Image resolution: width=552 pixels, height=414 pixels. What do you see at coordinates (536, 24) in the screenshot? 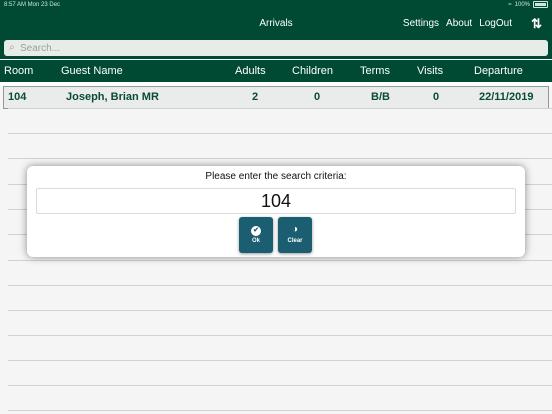
I see `sync-icon: ⇅` at bounding box center [536, 24].